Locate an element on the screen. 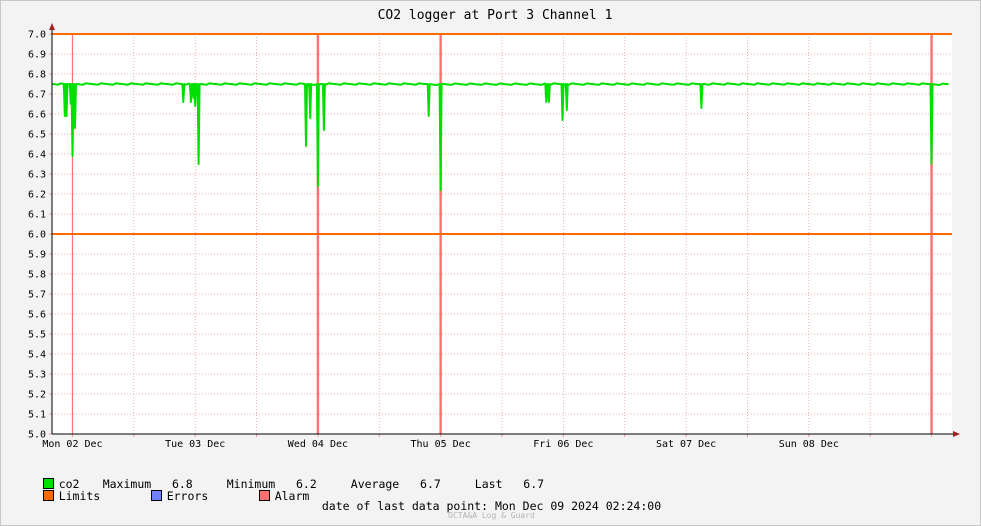  y-tick-label: 5.6 is located at coordinates (37, 315).